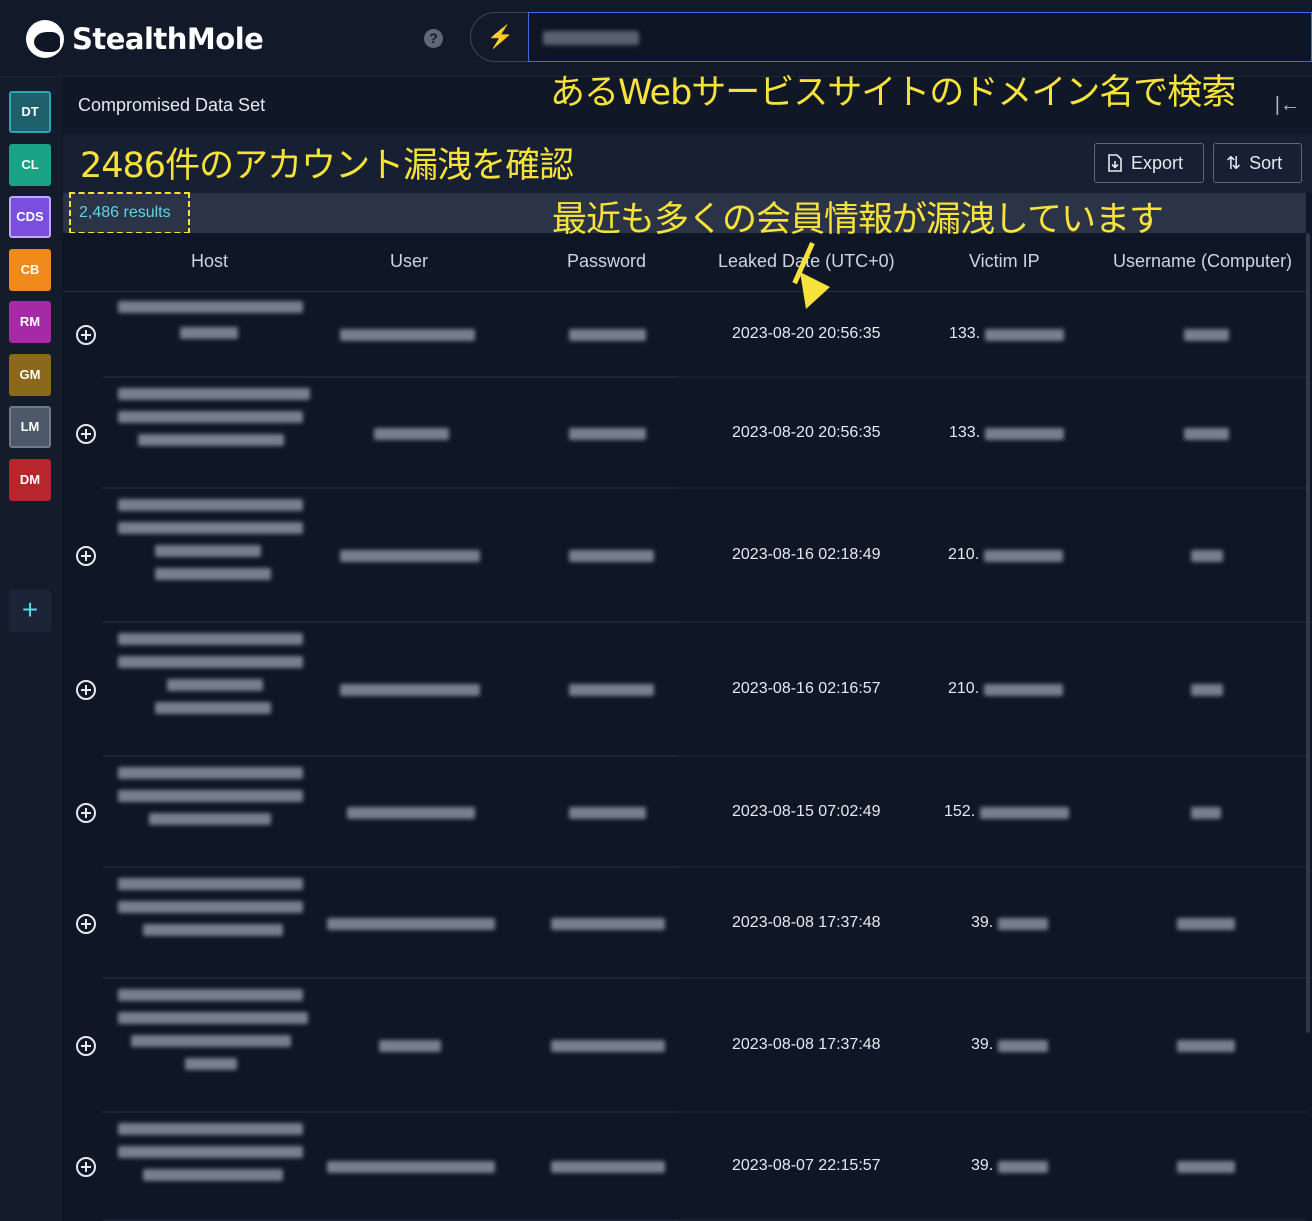  I want to click on sort-label: Sort, so click(1266, 162).